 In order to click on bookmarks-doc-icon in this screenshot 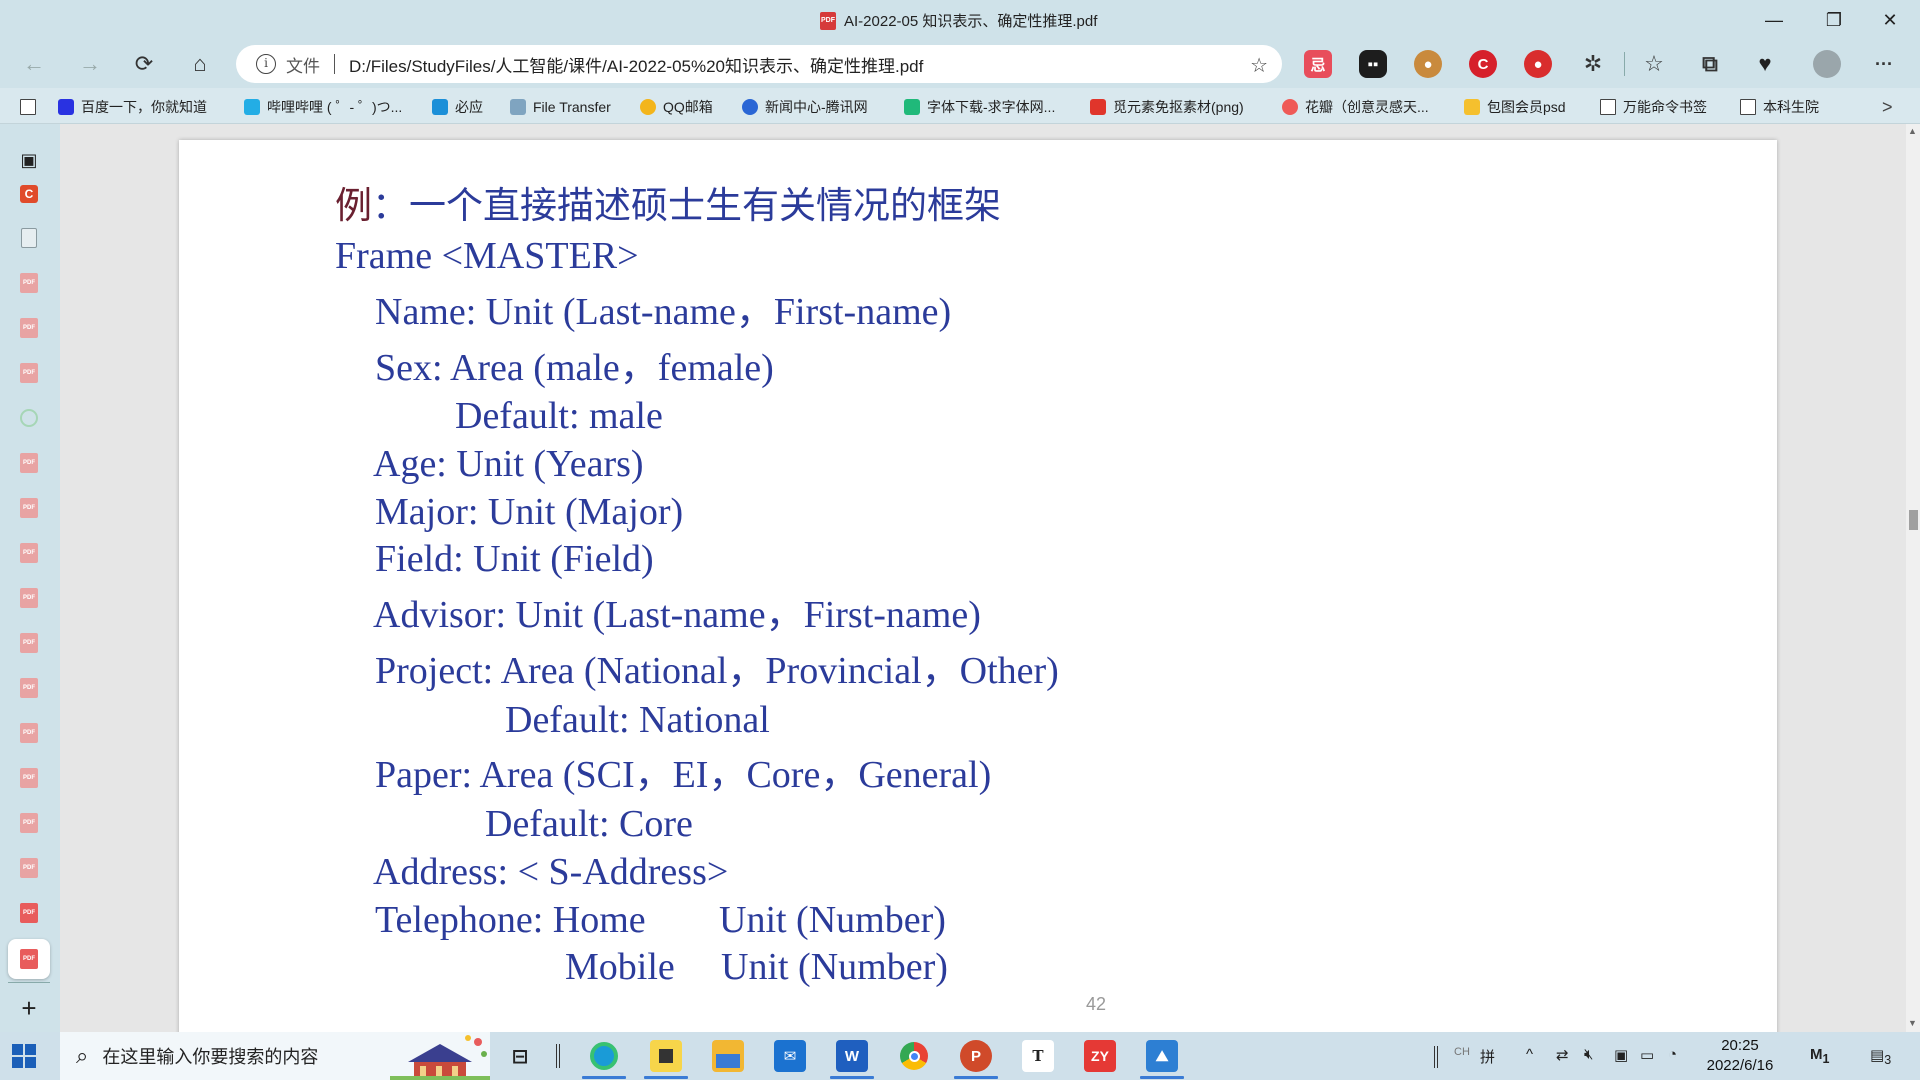, I will do `click(28, 107)`.